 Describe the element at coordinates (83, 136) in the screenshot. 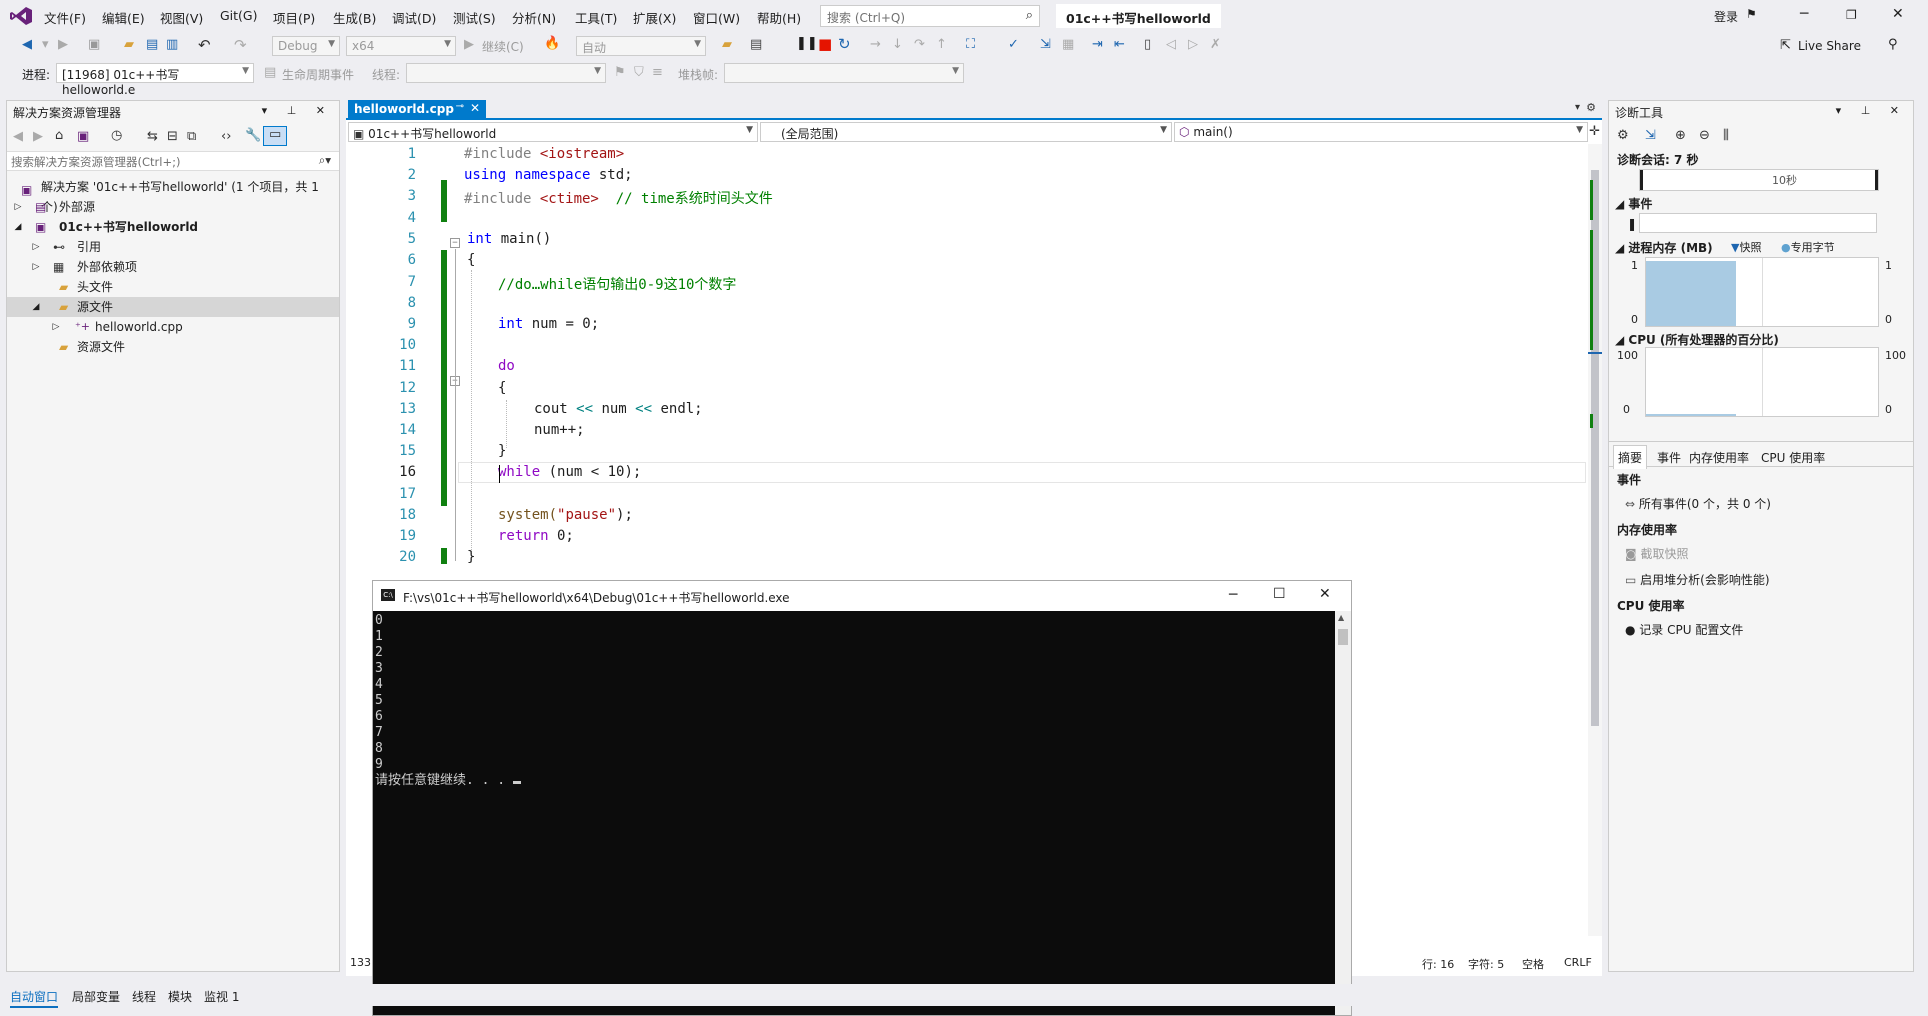

I see `switch-views-icon: ▣` at that location.